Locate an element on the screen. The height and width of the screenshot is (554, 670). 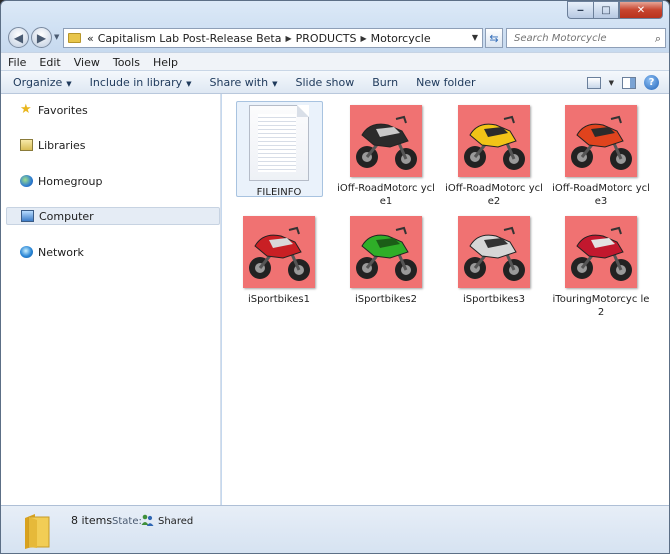
breadcrumb-overflow: « is located at coordinates (90, 38).